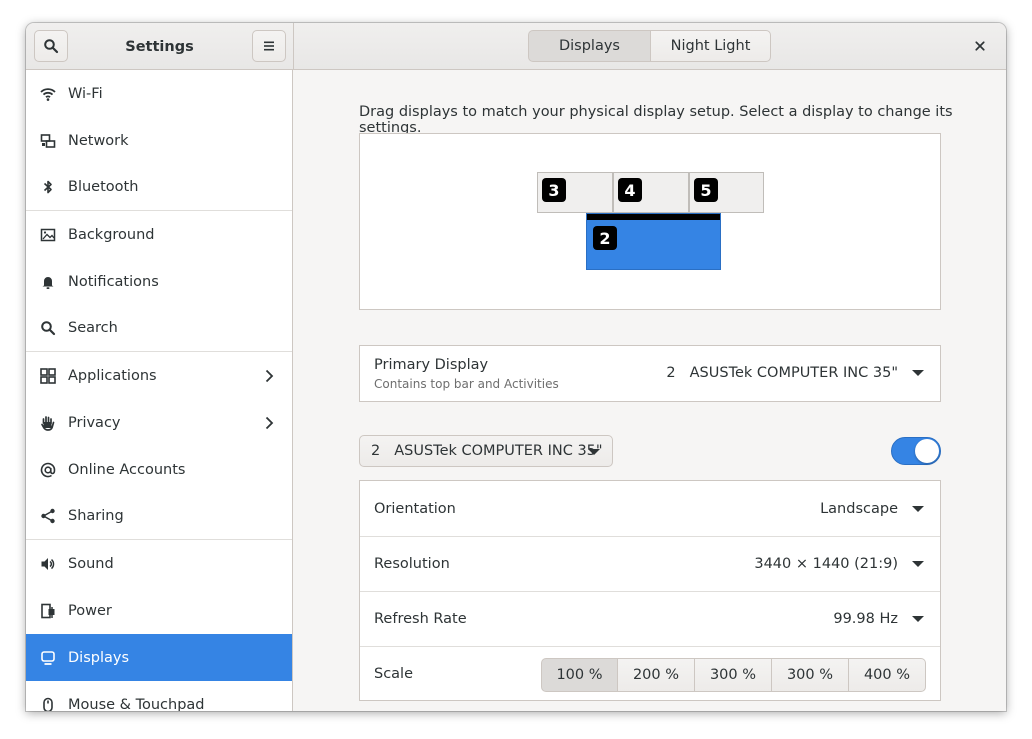 This screenshot has width=1032, height=739. Describe the element at coordinates (412, 564) in the screenshot. I see `resolution-label: Resolution` at that location.